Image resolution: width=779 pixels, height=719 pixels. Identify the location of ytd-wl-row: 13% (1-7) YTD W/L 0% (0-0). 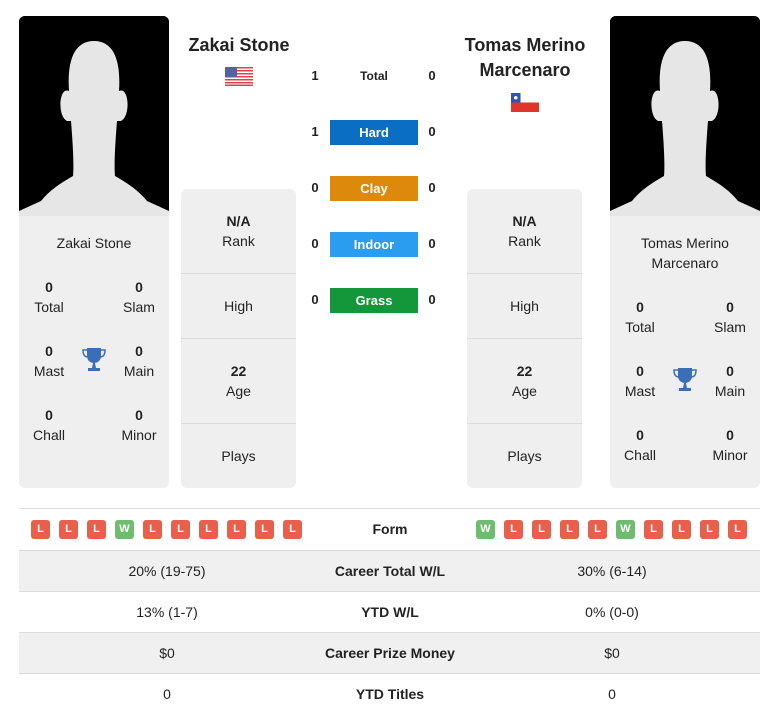
(389, 611).